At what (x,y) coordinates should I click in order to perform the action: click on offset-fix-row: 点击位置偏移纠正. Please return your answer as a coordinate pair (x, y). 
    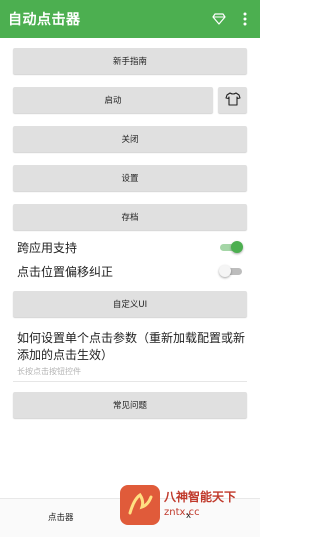
    Looking at the image, I should click on (130, 271).